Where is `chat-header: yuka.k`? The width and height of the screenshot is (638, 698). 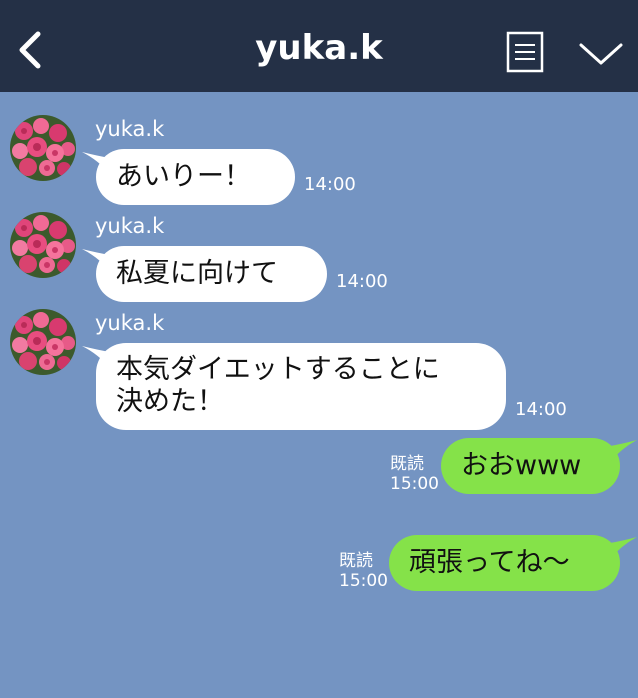
chat-header: yuka.k is located at coordinates (319, 46).